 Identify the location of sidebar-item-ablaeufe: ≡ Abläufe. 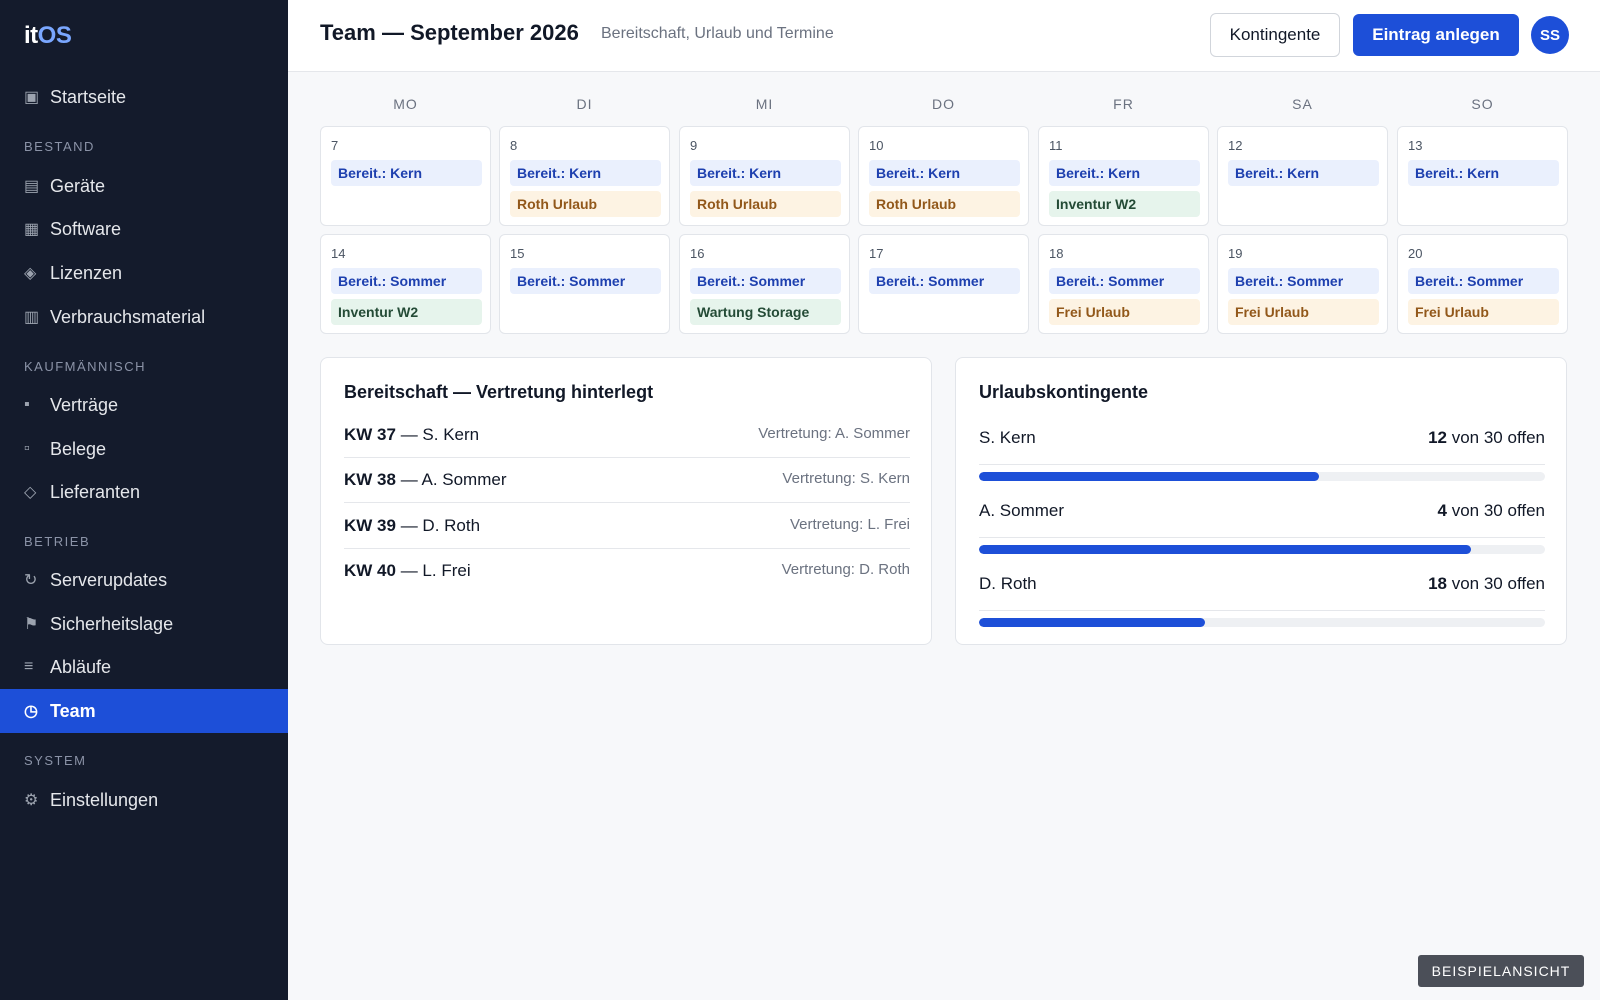
(144, 667).